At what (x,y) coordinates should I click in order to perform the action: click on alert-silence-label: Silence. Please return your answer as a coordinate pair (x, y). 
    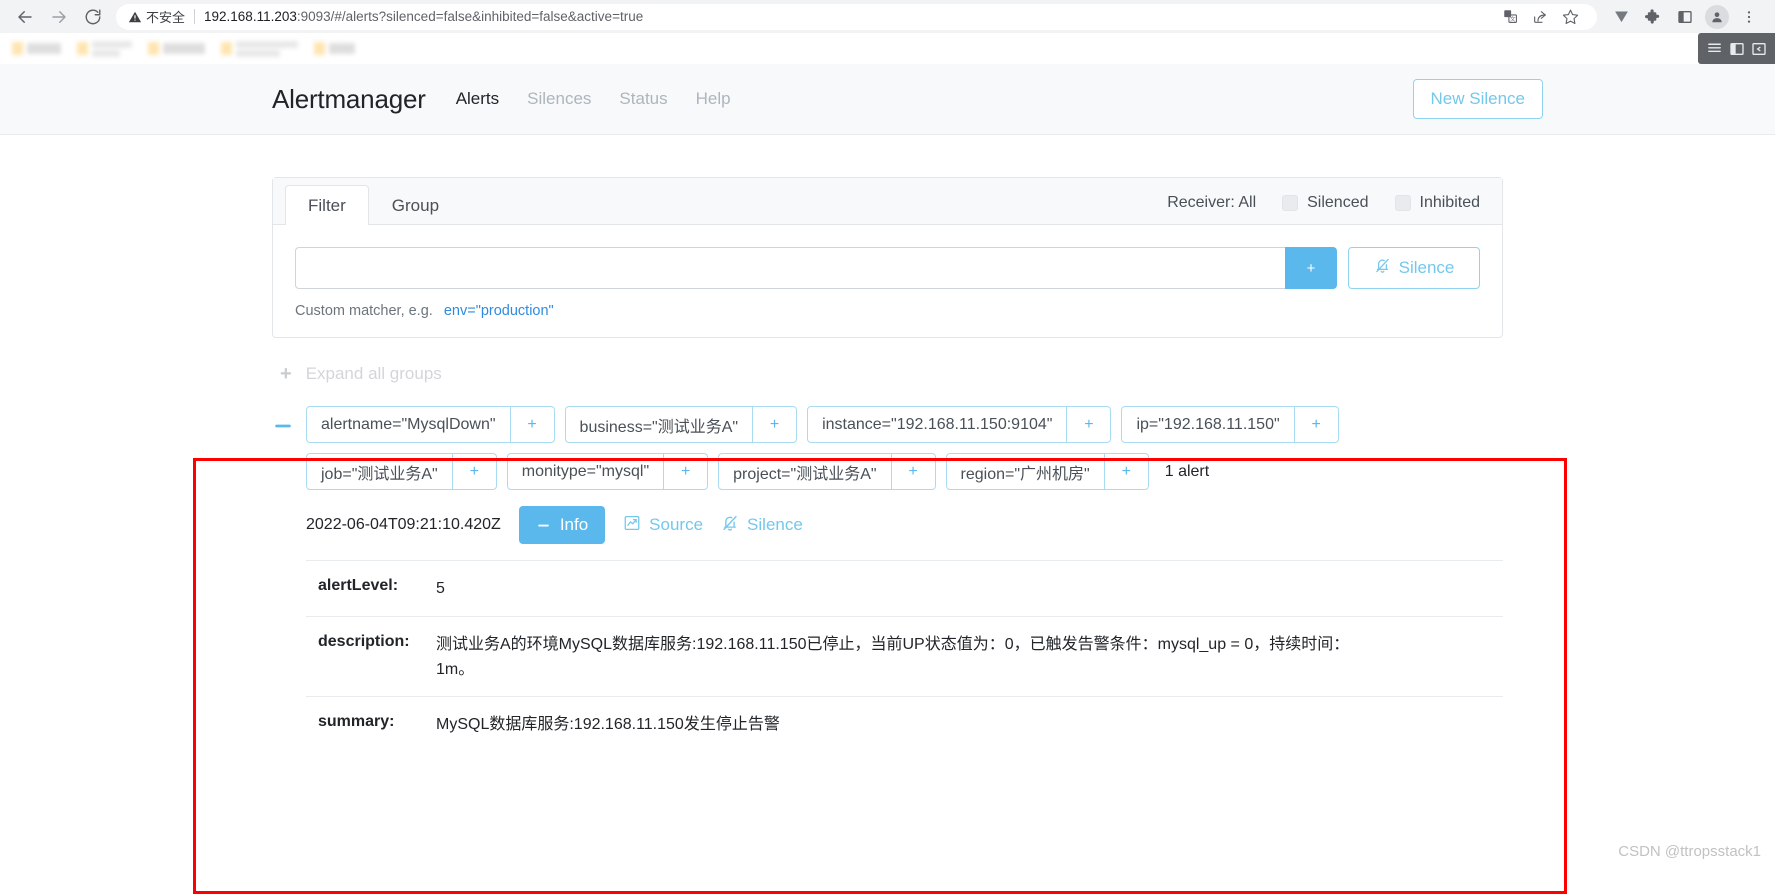
    Looking at the image, I should click on (775, 524).